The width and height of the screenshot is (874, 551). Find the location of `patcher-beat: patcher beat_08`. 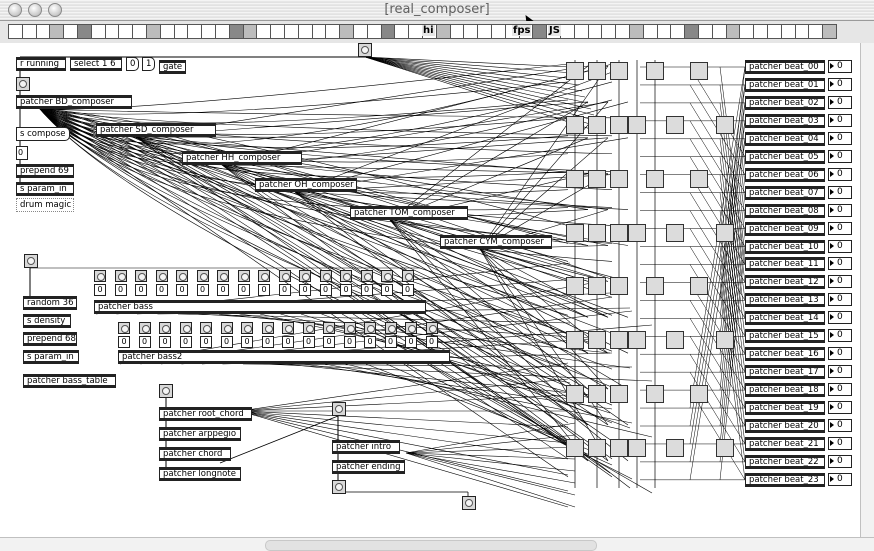

patcher-beat: patcher beat_08 is located at coordinates (785, 210).